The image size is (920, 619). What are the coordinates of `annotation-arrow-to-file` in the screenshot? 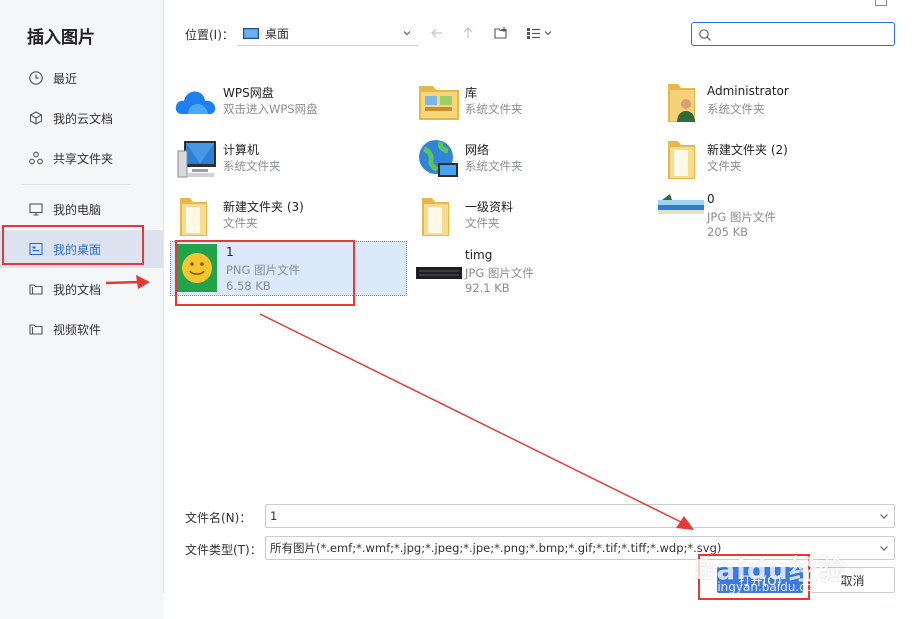 It's located at (127, 282).